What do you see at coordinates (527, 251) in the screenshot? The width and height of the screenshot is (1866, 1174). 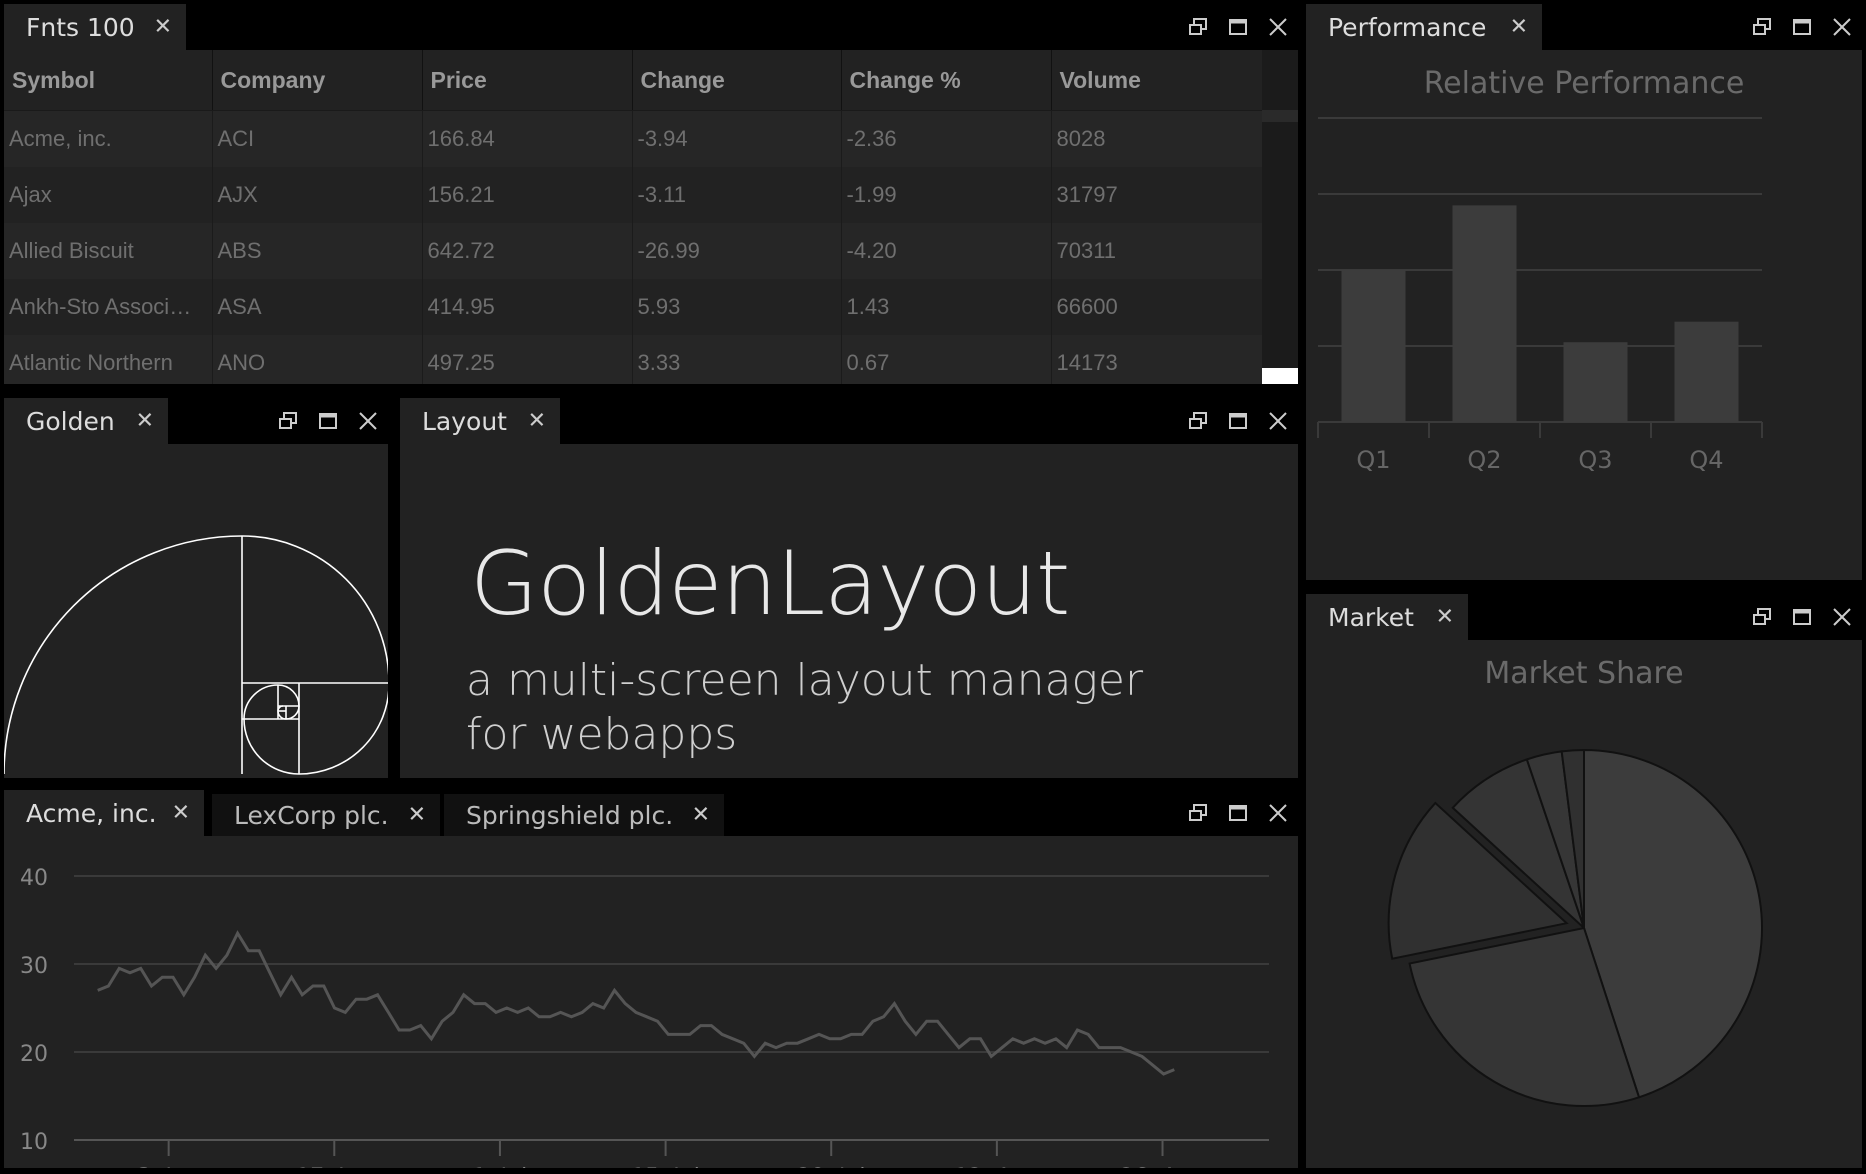 I see `table-cell-price: 642.72` at bounding box center [527, 251].